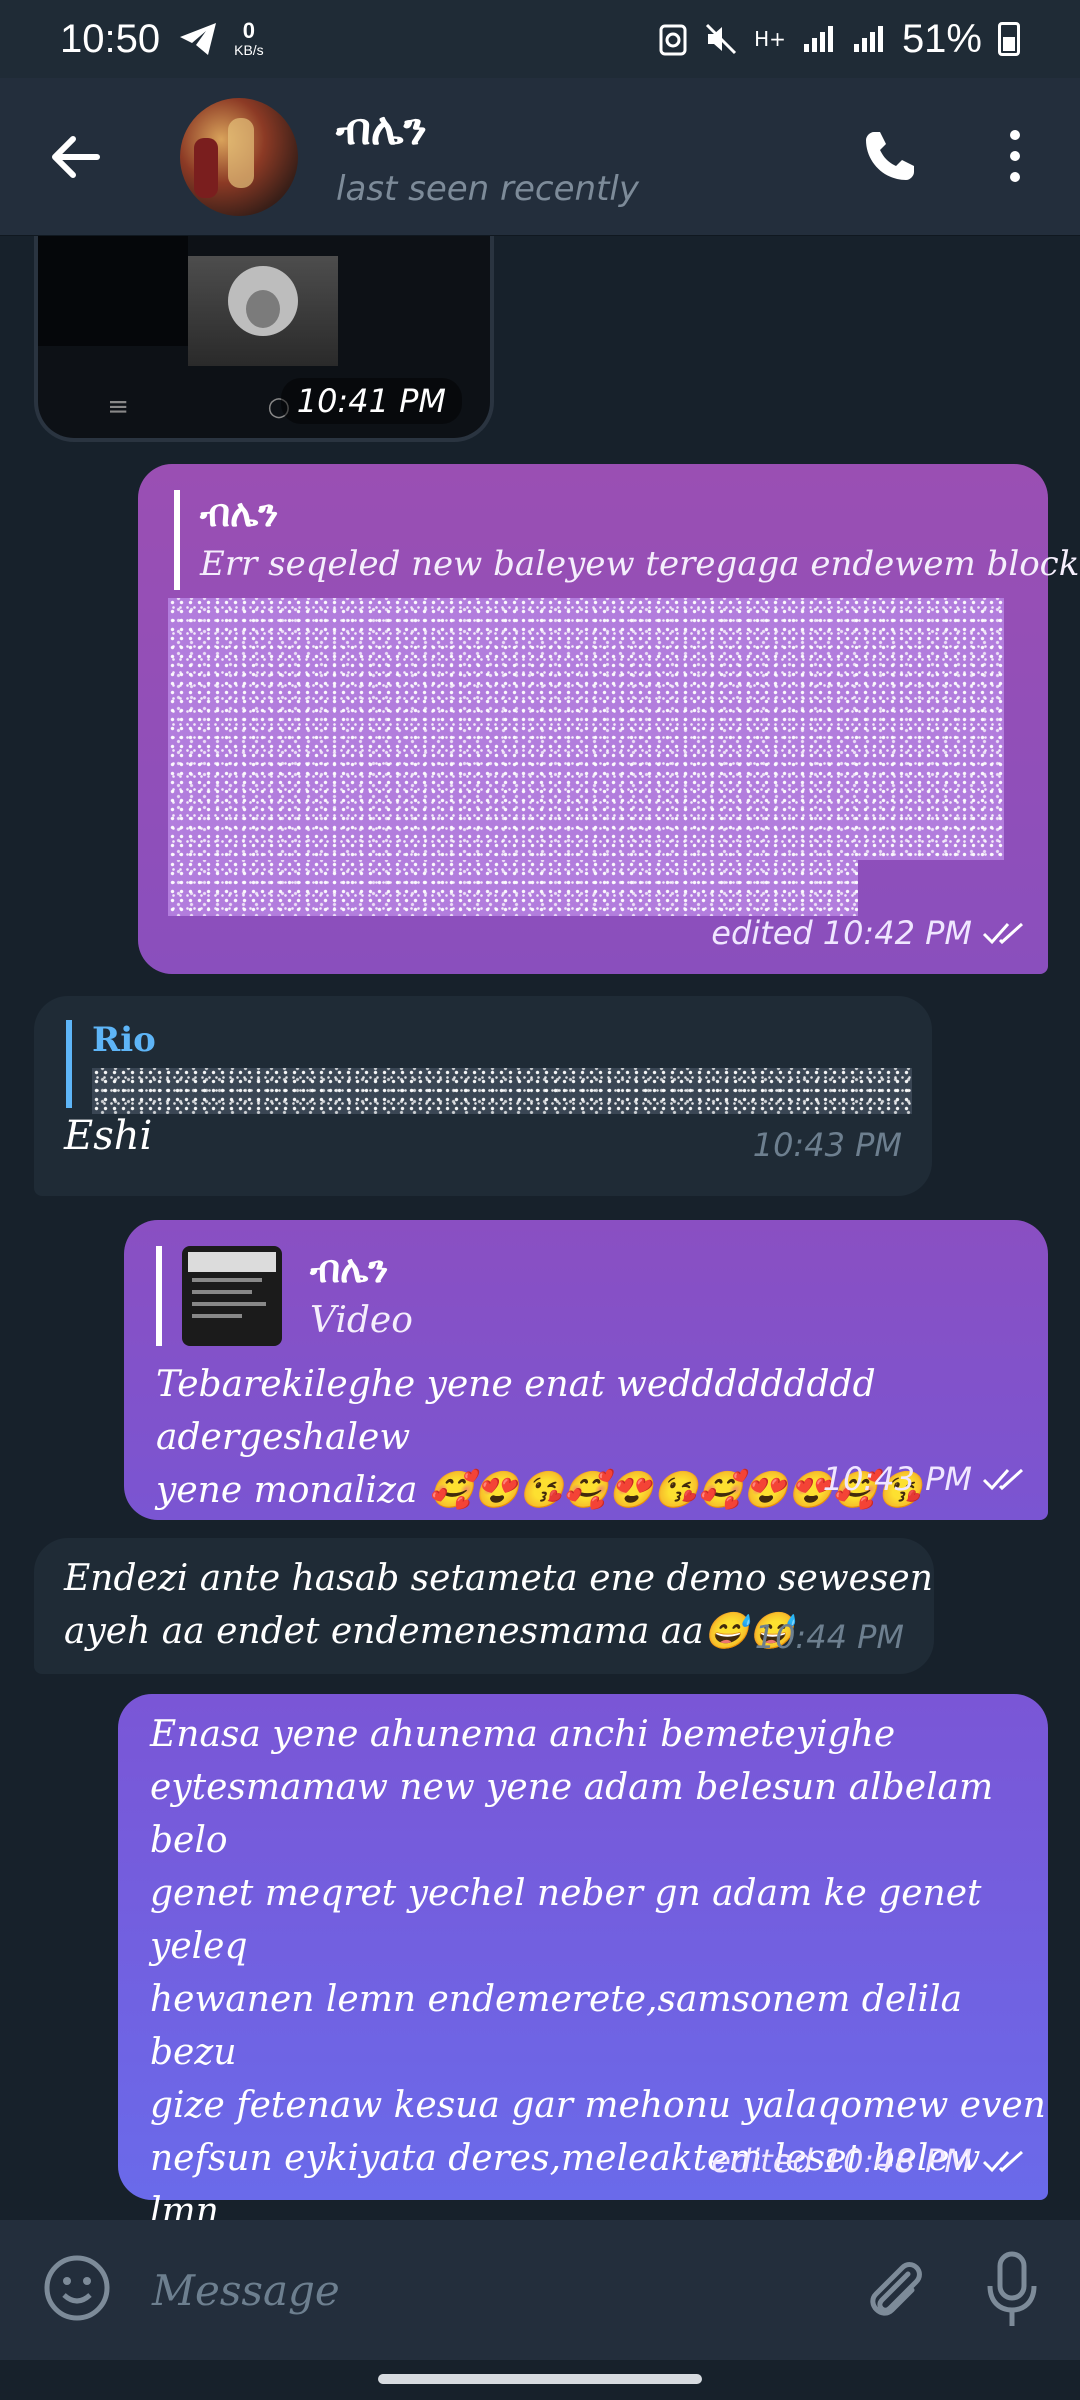 The width and height of the screenshot is (1080, 2400). What do you see at coordinates (487, 189) in the screenshot?
I see `chat-status: last seen recently` at bounding box center [487, 189].